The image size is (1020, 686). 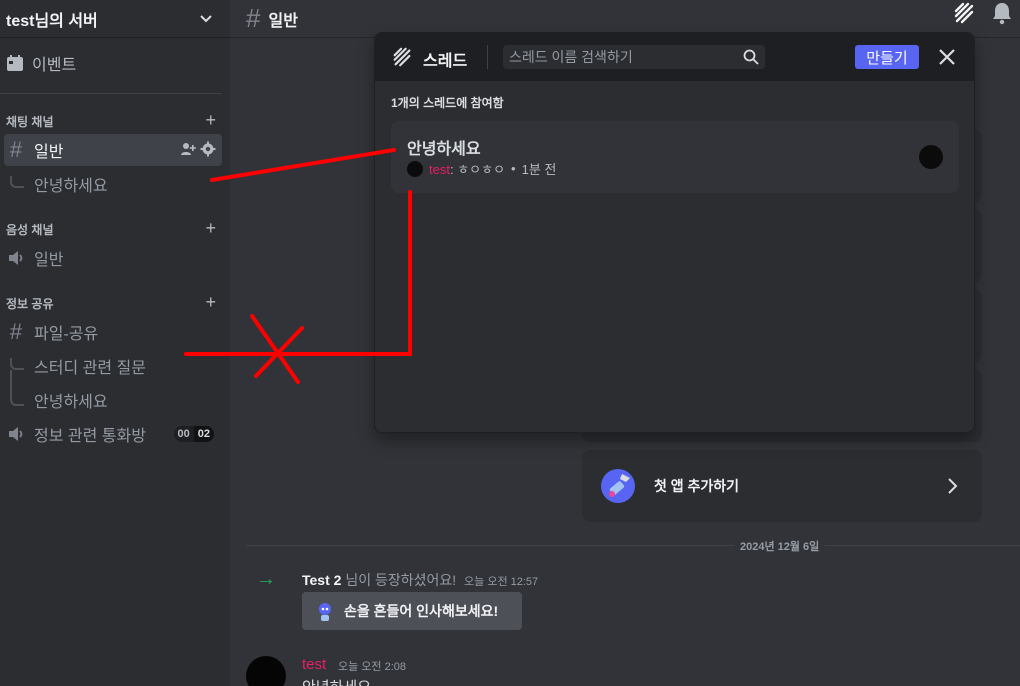 What do you see at coordinates (445, 61) in the screenshot?
I see `threads-title: 스레드` at bounding box center [445, 61].